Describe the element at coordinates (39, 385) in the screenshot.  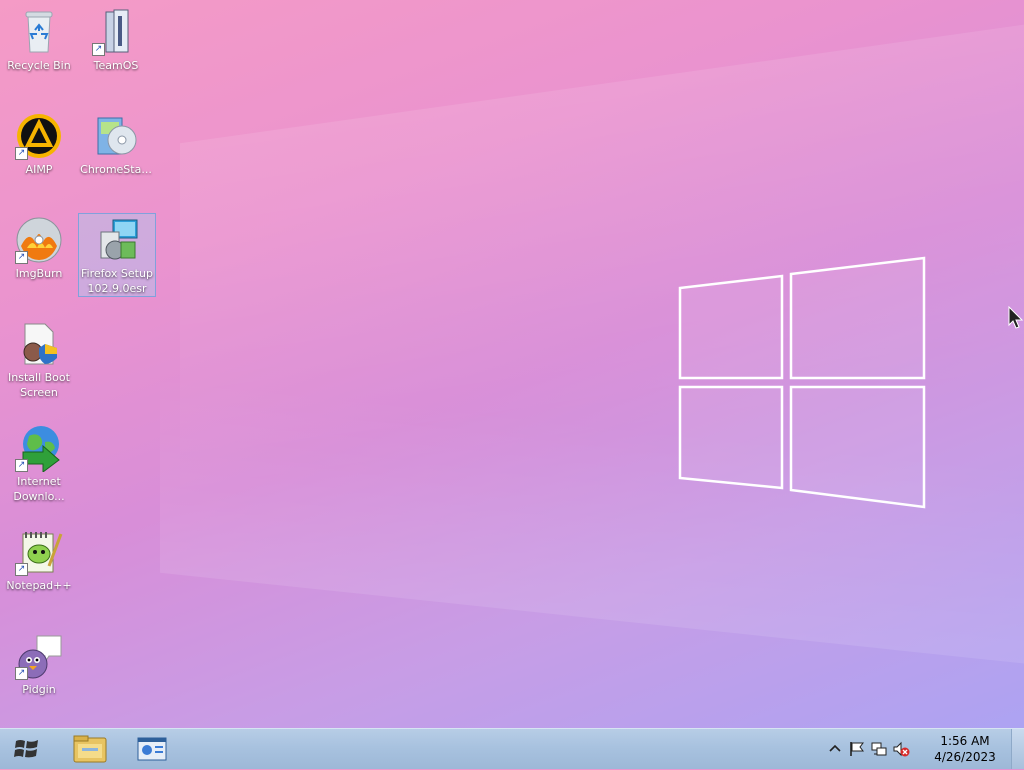
I see `desktop-icon-label: Install Boot Screen` at that location.